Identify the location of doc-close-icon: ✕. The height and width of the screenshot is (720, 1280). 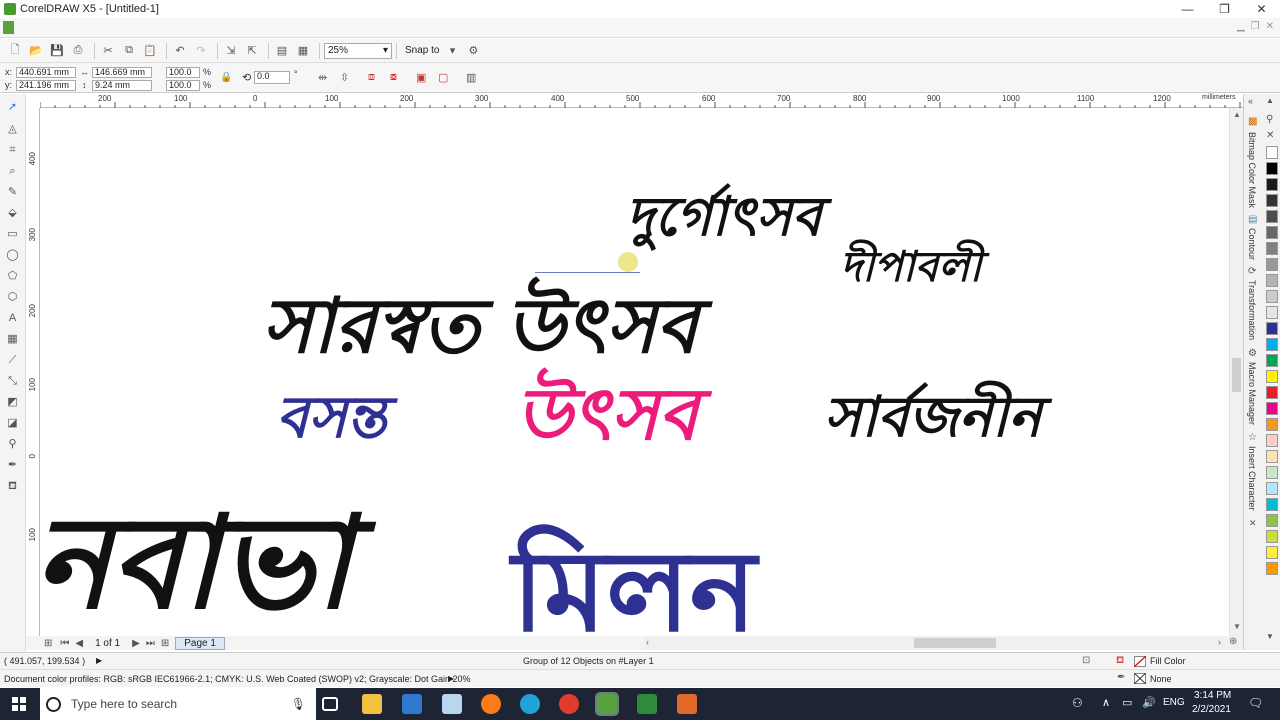
(1270, 26).